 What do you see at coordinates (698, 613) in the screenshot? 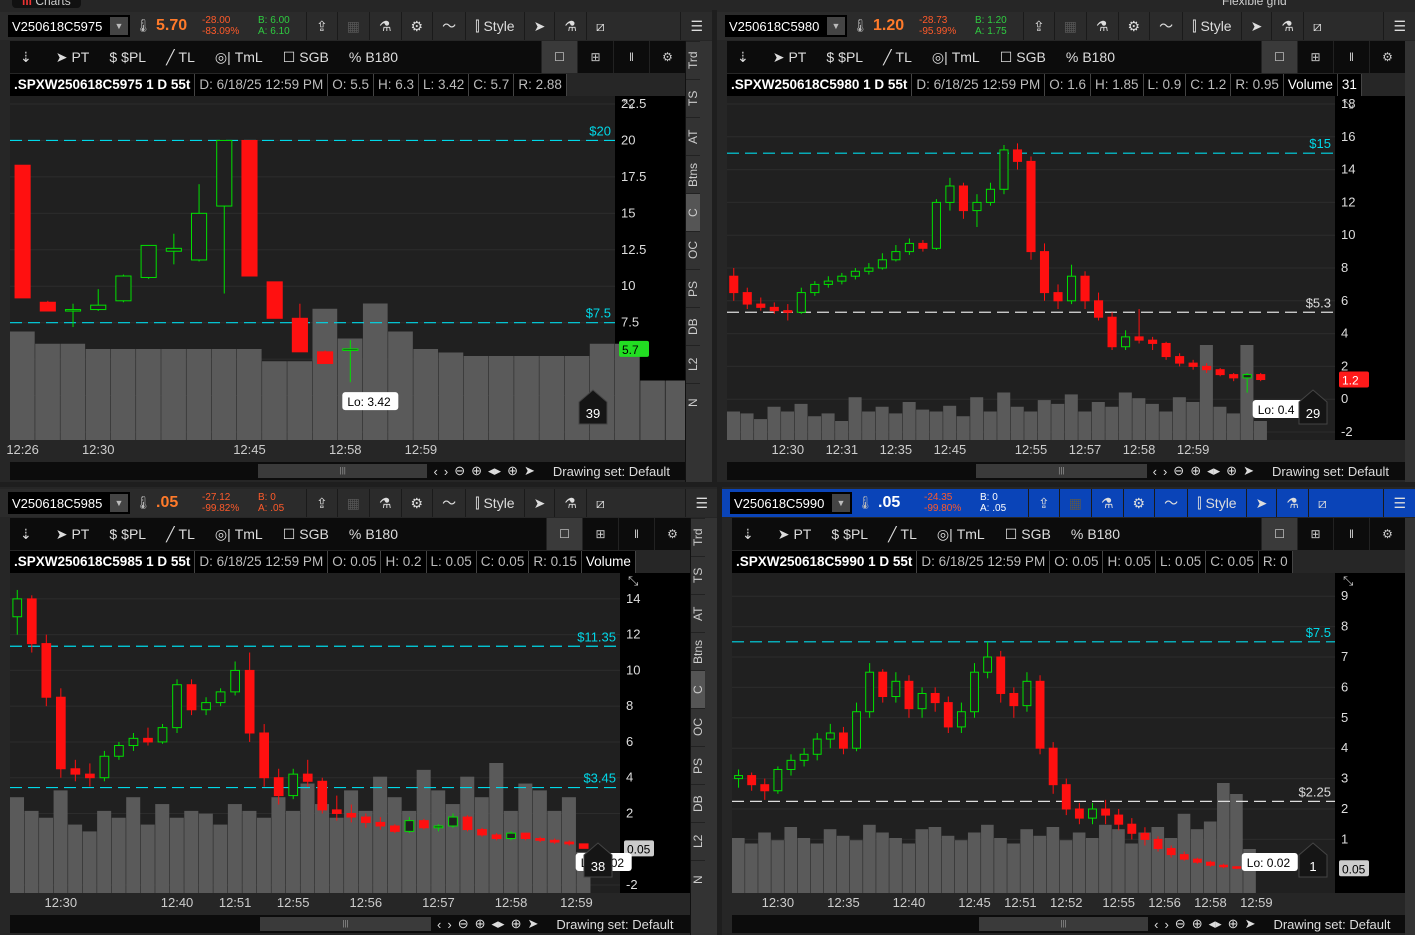
I see `side-tab-at: AT` at bounding box center [698, 613].